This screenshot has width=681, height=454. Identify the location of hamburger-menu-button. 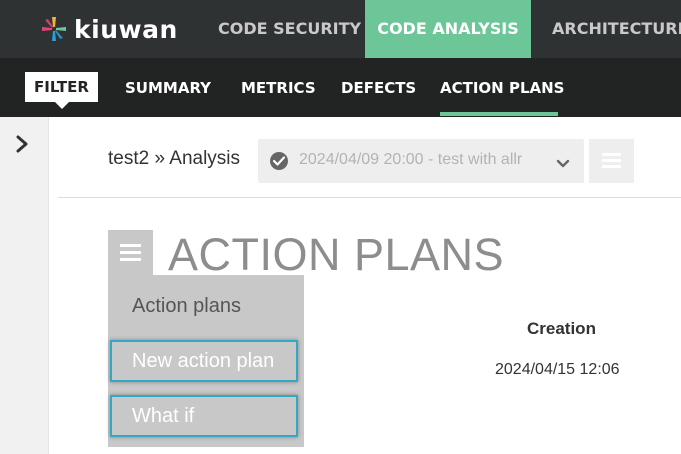
(130, 252).